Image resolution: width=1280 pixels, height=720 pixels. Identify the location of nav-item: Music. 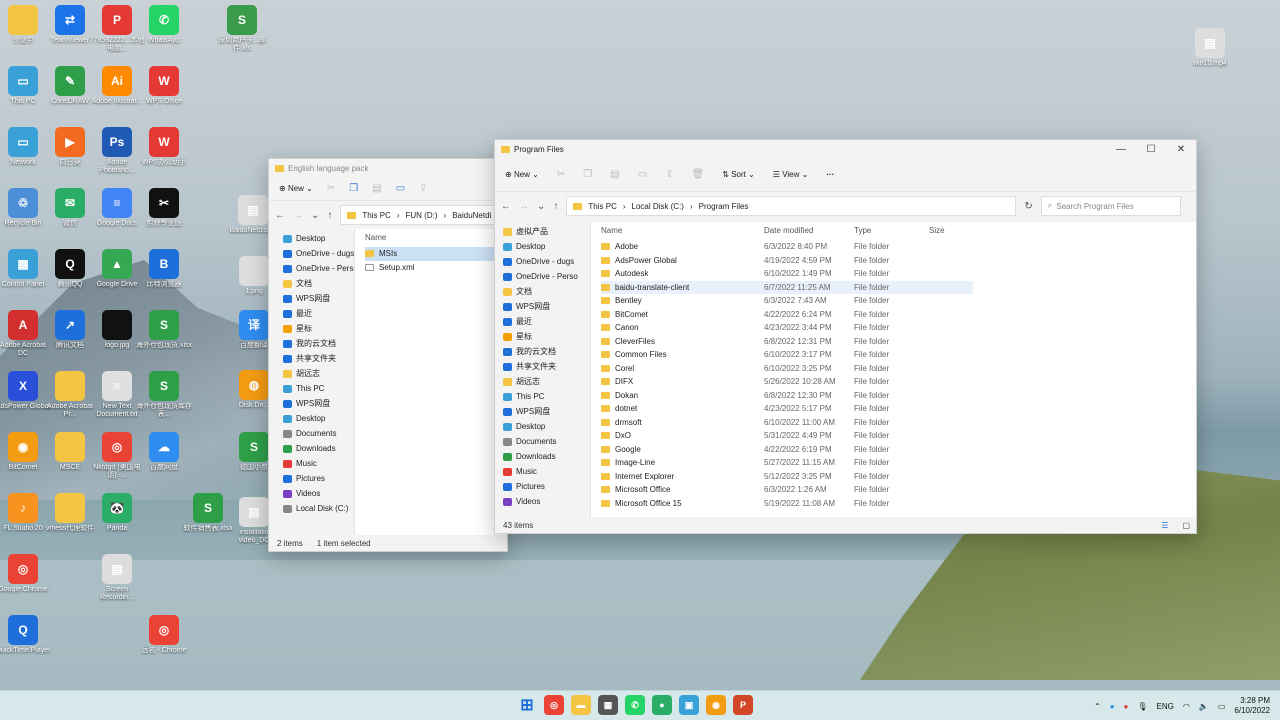
(318, 463).